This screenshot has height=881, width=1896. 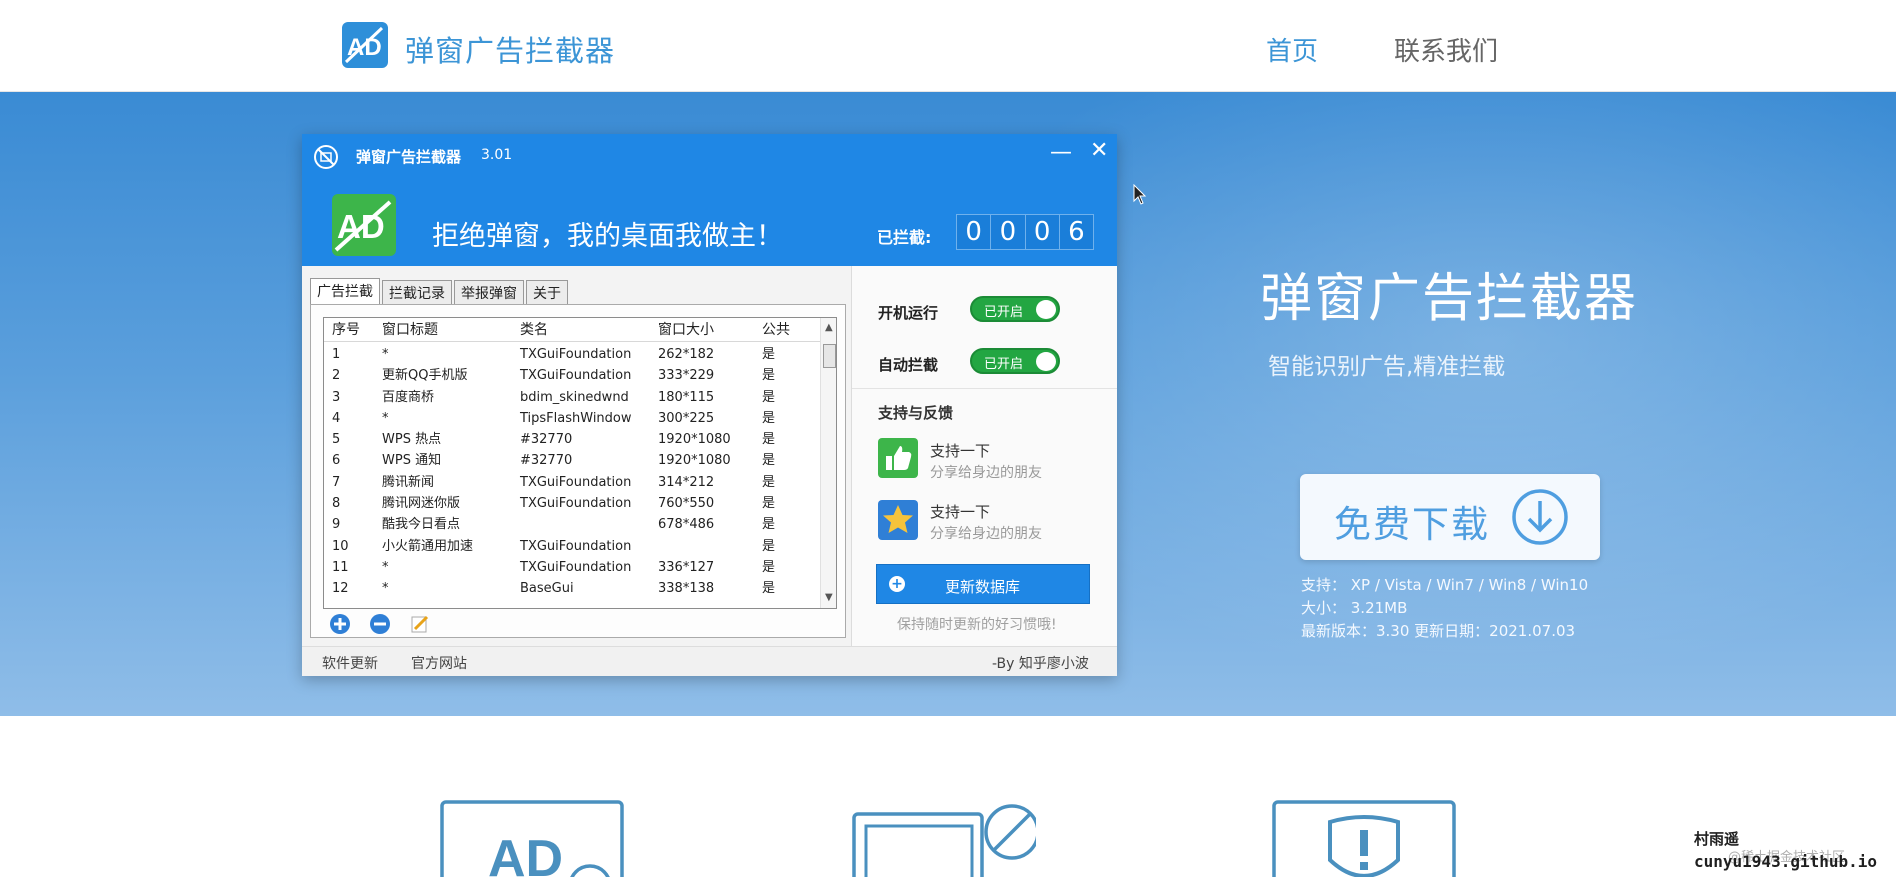 I want to click on remove-rule-icon, so click(x=380, y=624).